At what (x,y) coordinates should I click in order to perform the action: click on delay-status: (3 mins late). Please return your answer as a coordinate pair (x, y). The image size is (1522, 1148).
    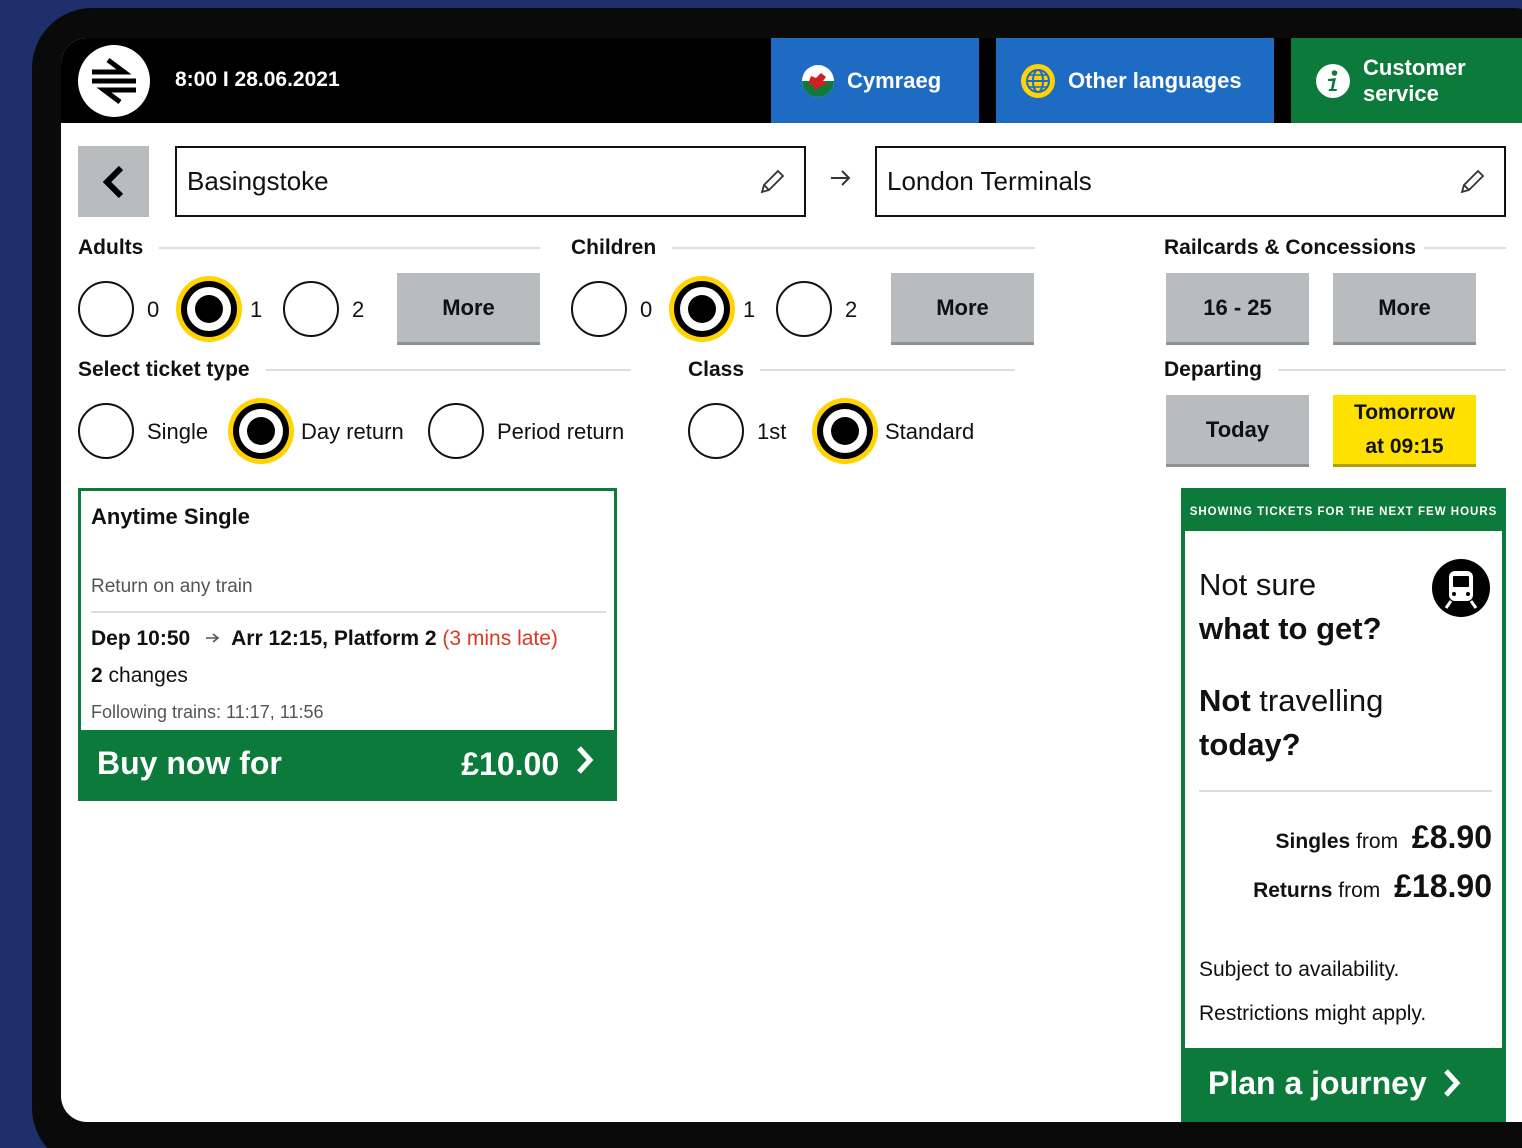
    Looking at the image, I should click on (500, 638).